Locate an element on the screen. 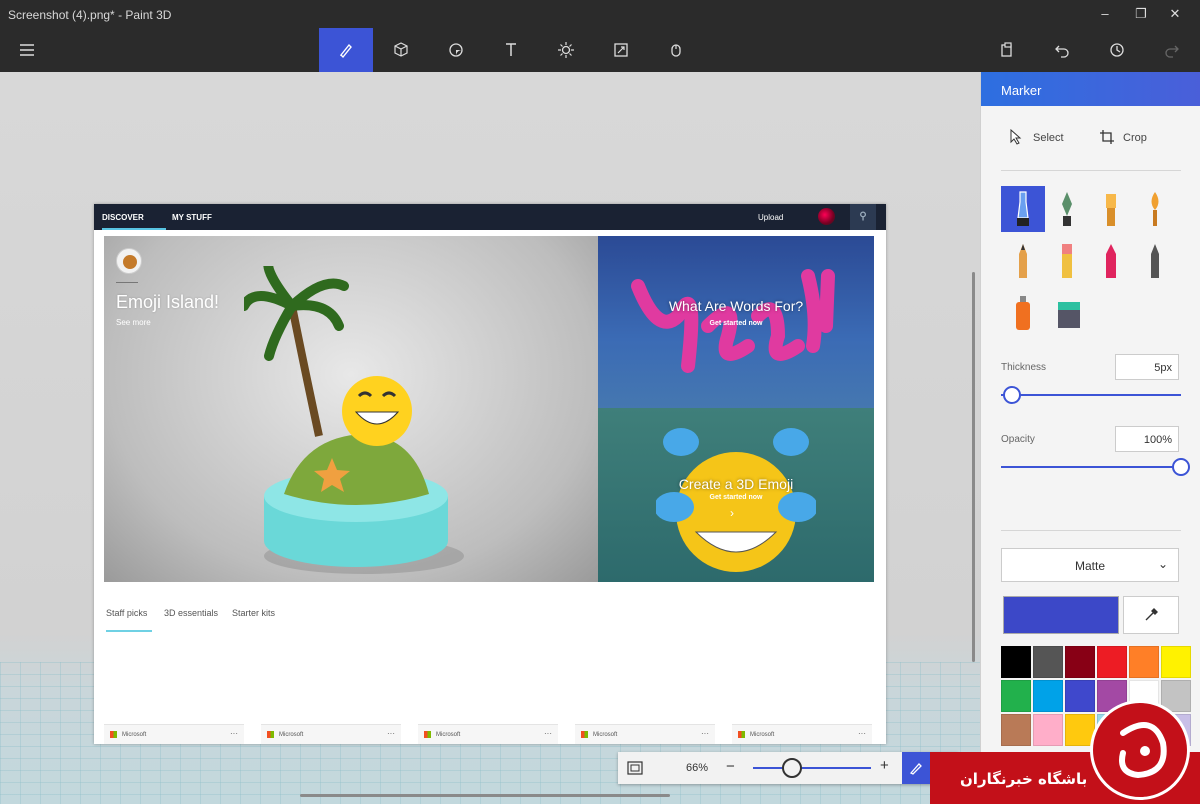 Image resolution: width=1200 pixels, height=804 pixels. panel-title: Marker is located at coordinates (1090, 89).